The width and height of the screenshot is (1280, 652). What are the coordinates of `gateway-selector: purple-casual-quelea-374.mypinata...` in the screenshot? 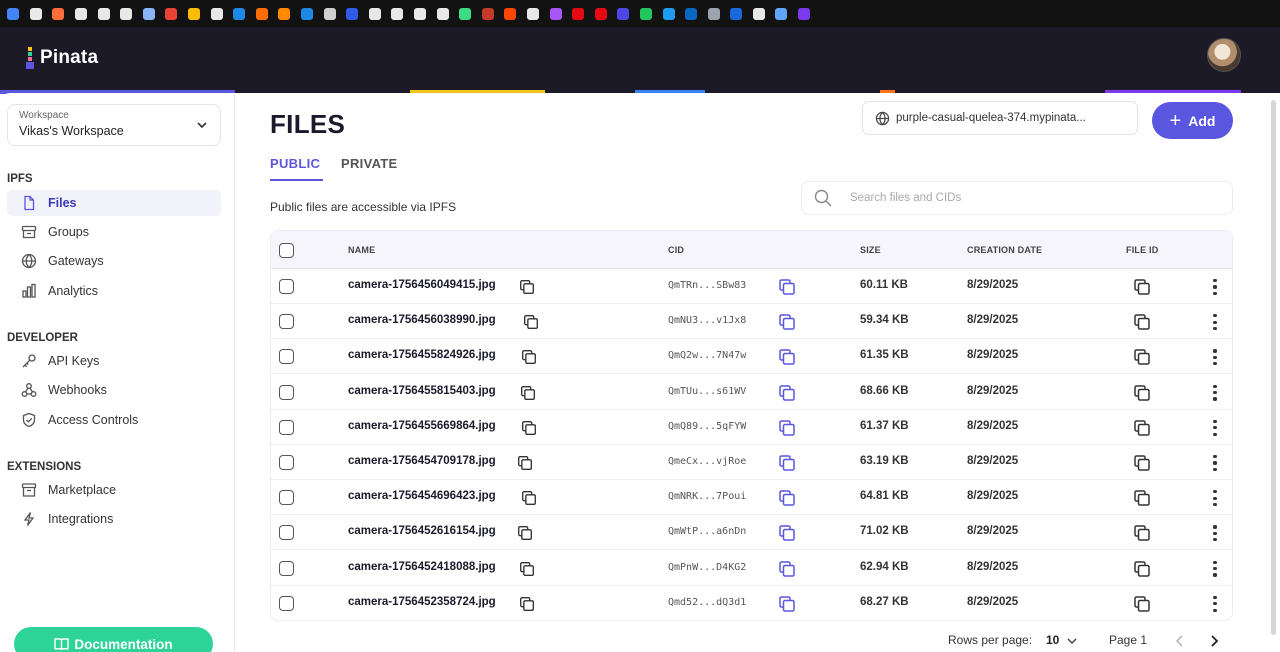 It's located at (1000, 118).